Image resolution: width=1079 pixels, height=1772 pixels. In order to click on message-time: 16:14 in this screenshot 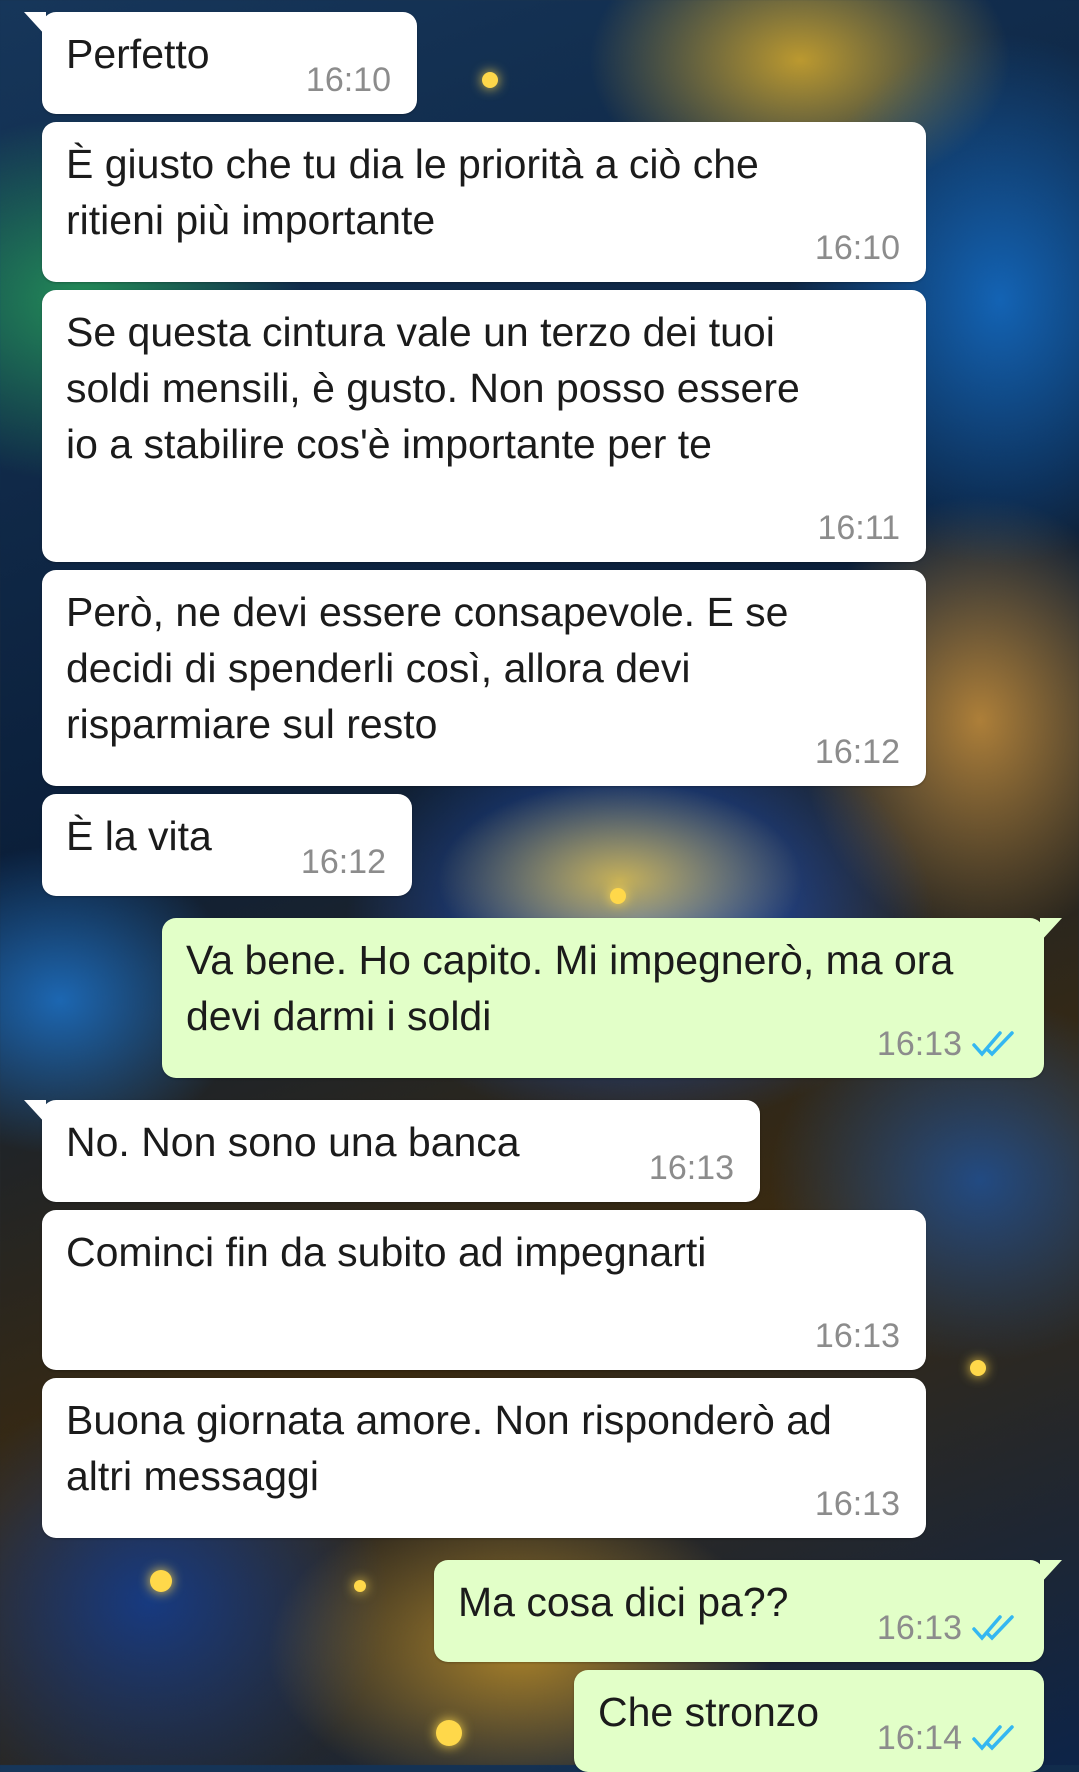, I will do `click(919, 1738)`.